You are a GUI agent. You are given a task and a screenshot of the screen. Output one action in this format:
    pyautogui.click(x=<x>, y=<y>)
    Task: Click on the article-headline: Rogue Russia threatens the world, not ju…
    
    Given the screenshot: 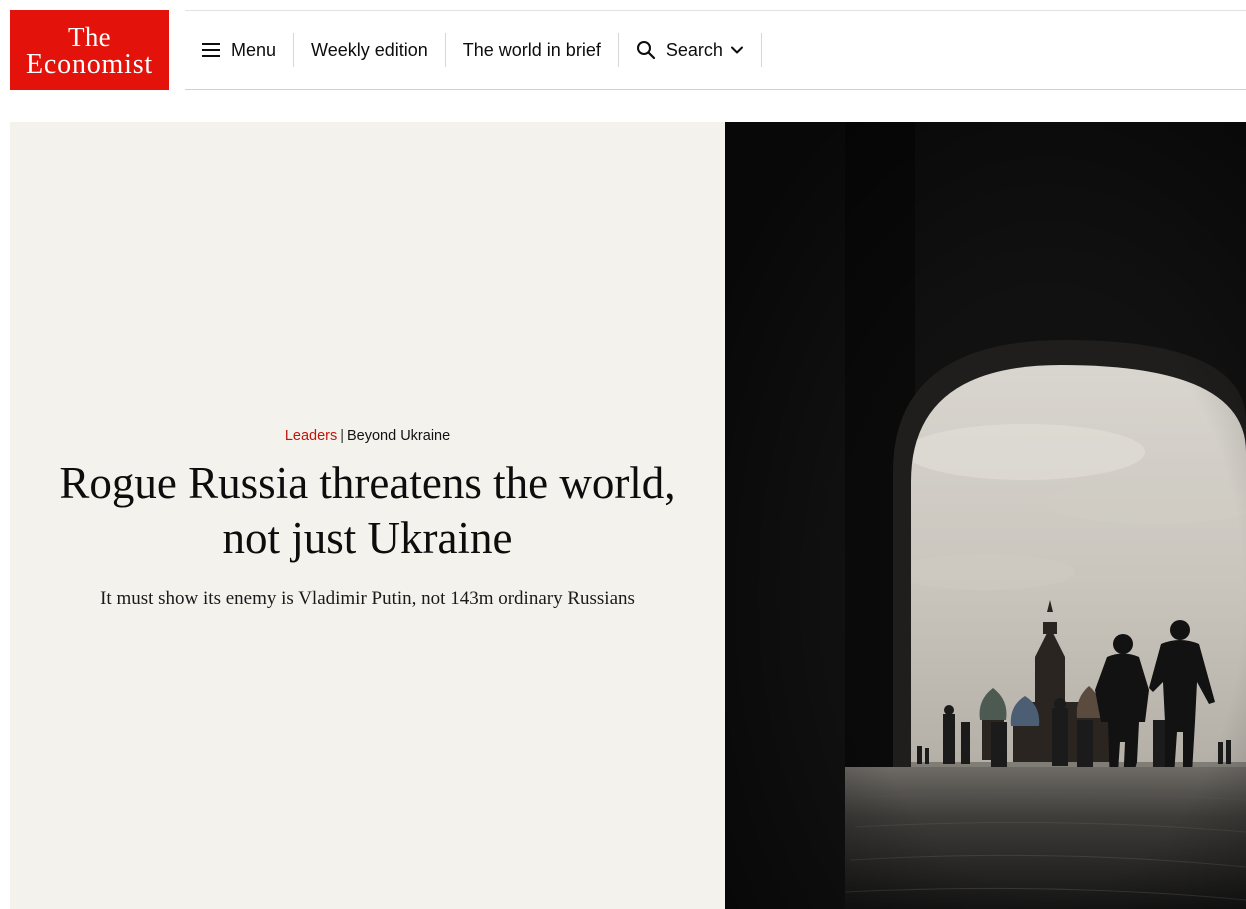 What is the action you would take?
    pyautogui.click(x=368, y=511)
    